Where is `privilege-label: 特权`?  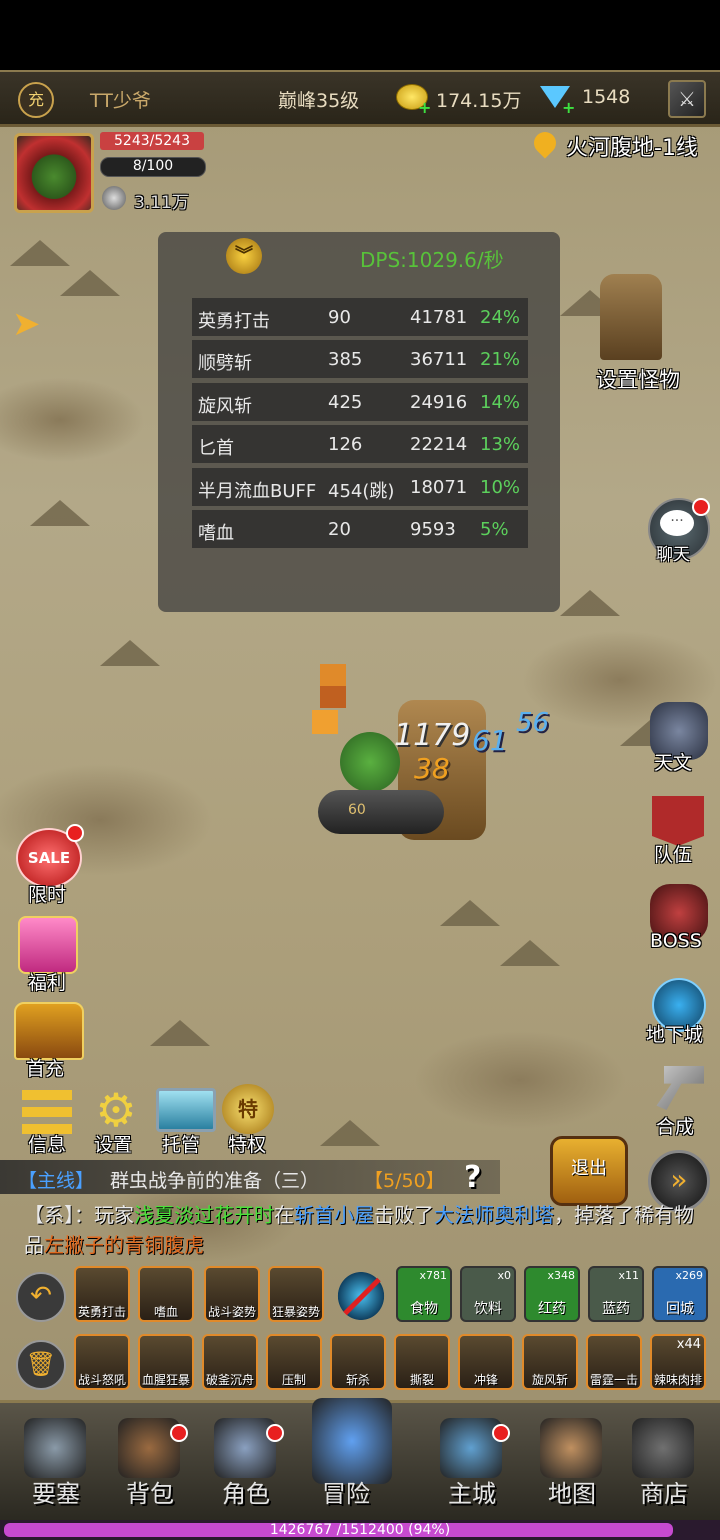
privilege-label: 特权 is located at coordinates (247, 1143).